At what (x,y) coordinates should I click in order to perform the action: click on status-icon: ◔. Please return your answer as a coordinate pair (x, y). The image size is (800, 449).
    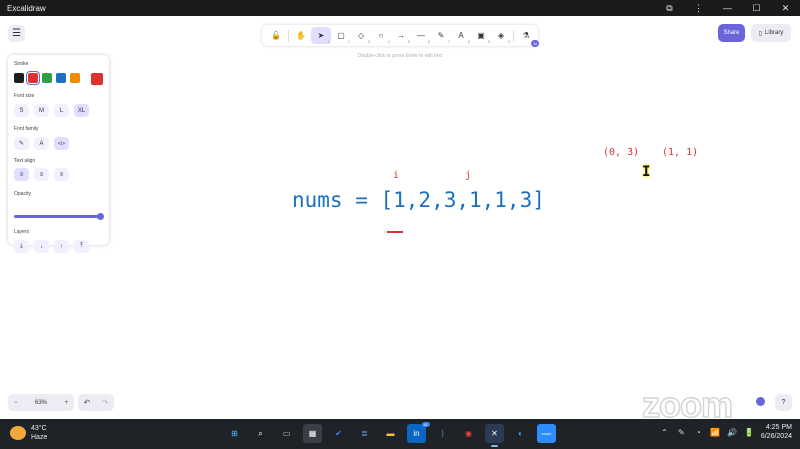
    Looking at the image, I should click on (698, 432).